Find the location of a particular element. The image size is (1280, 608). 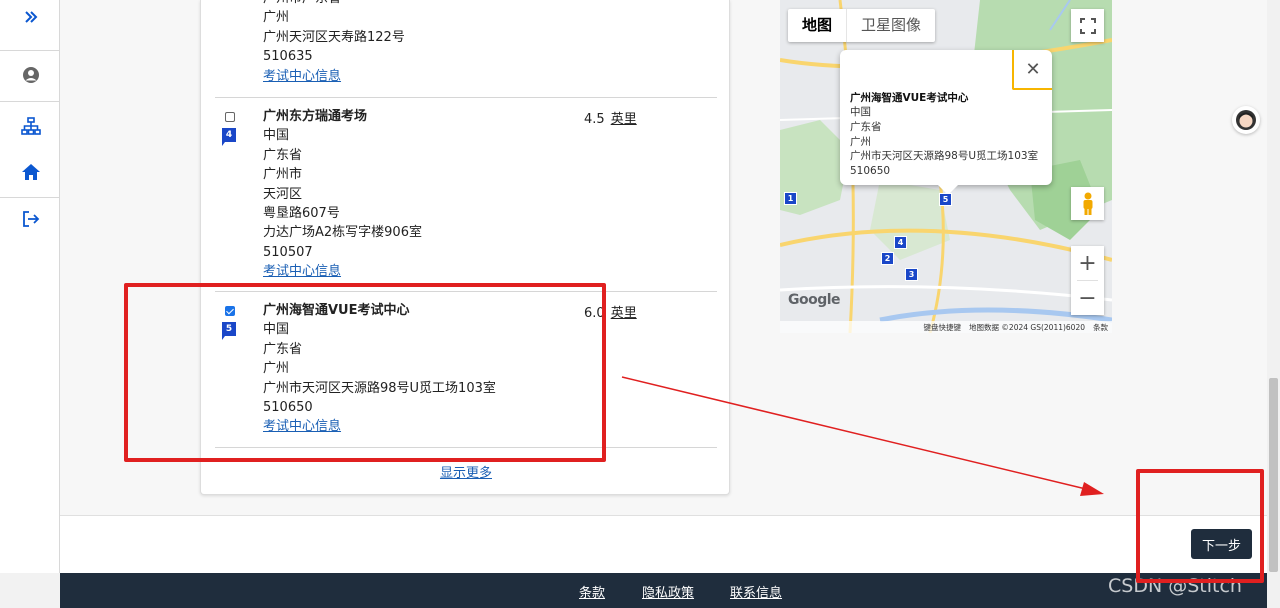

address-line: 510507 is located at coordinates (288, 252).